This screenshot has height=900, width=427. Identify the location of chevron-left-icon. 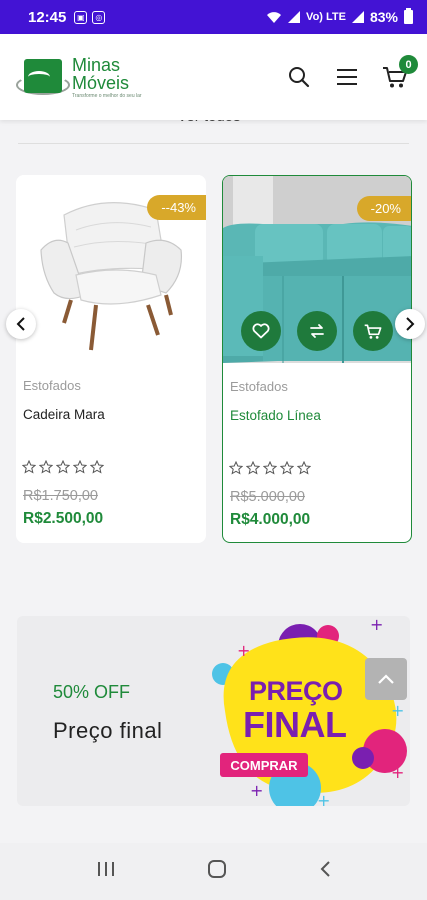
(20, 324).